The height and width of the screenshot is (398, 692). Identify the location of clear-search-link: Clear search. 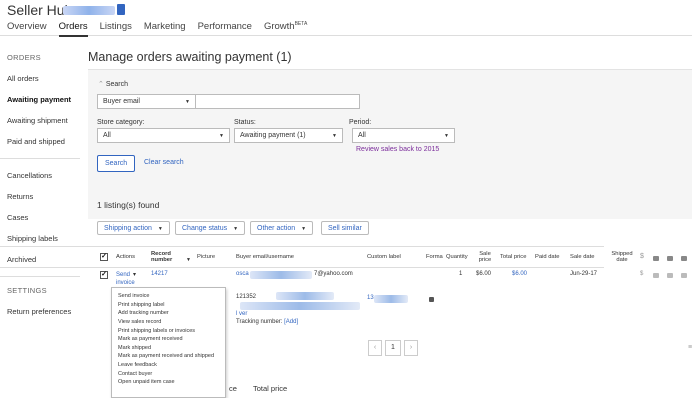
(164, 162).